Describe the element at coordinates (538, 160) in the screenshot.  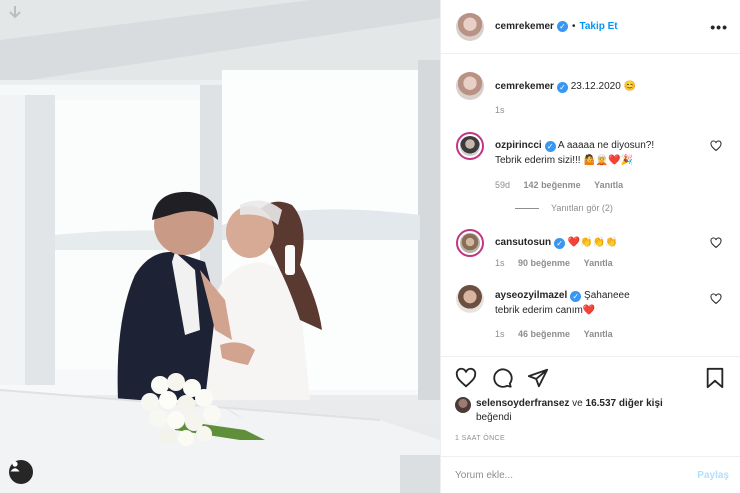
I see `comment-text-line2: Tebrik ederim sizi!!!` at that location.